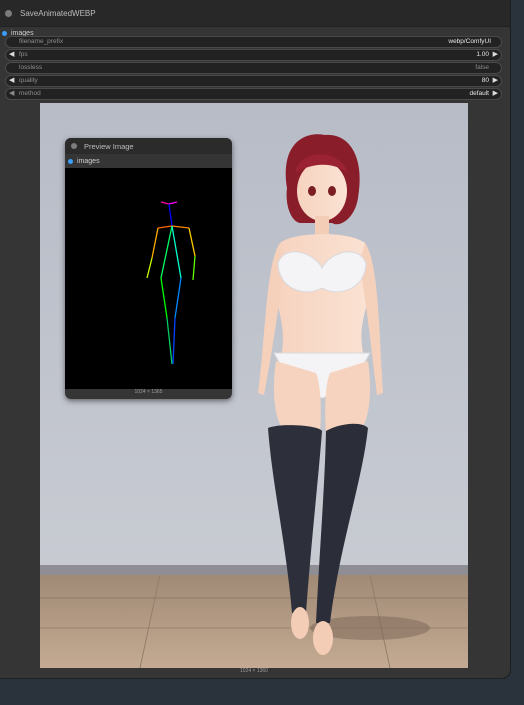 The height and width of the screenshot is (705, 524). Describe the element at coordinates (253, 68) in the screenshot. I see `lossless-toggle: lossless false` at that location.